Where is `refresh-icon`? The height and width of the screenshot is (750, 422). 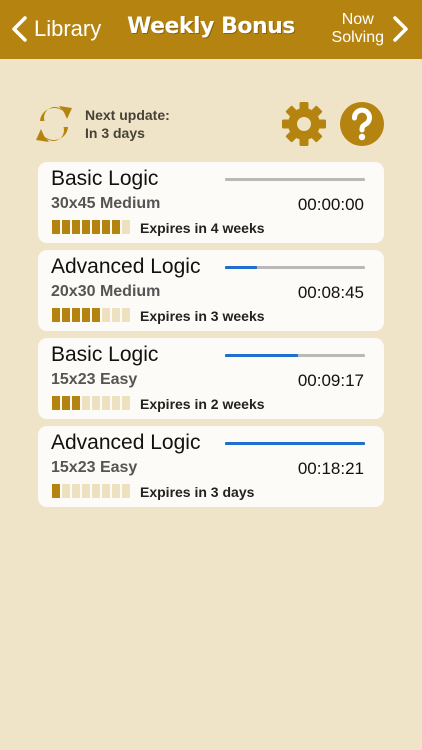
refresh-icon is located at coordinates (54, 124).